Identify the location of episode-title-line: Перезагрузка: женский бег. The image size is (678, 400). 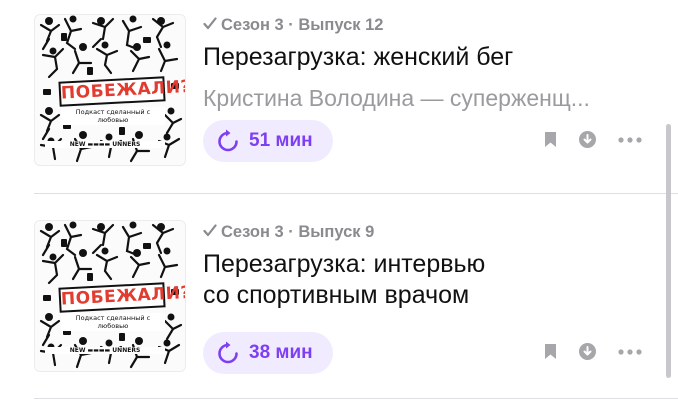
(358, 57).